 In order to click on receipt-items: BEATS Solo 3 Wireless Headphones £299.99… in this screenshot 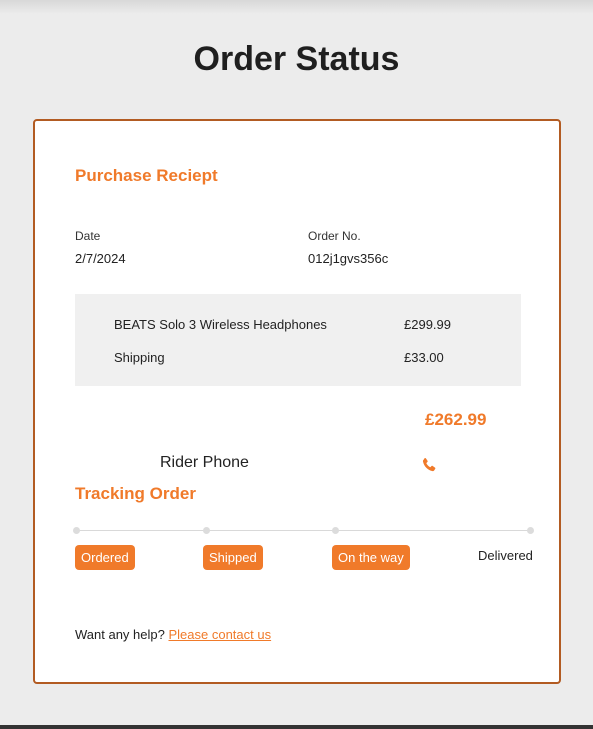, I will do `click(298, 340)`.